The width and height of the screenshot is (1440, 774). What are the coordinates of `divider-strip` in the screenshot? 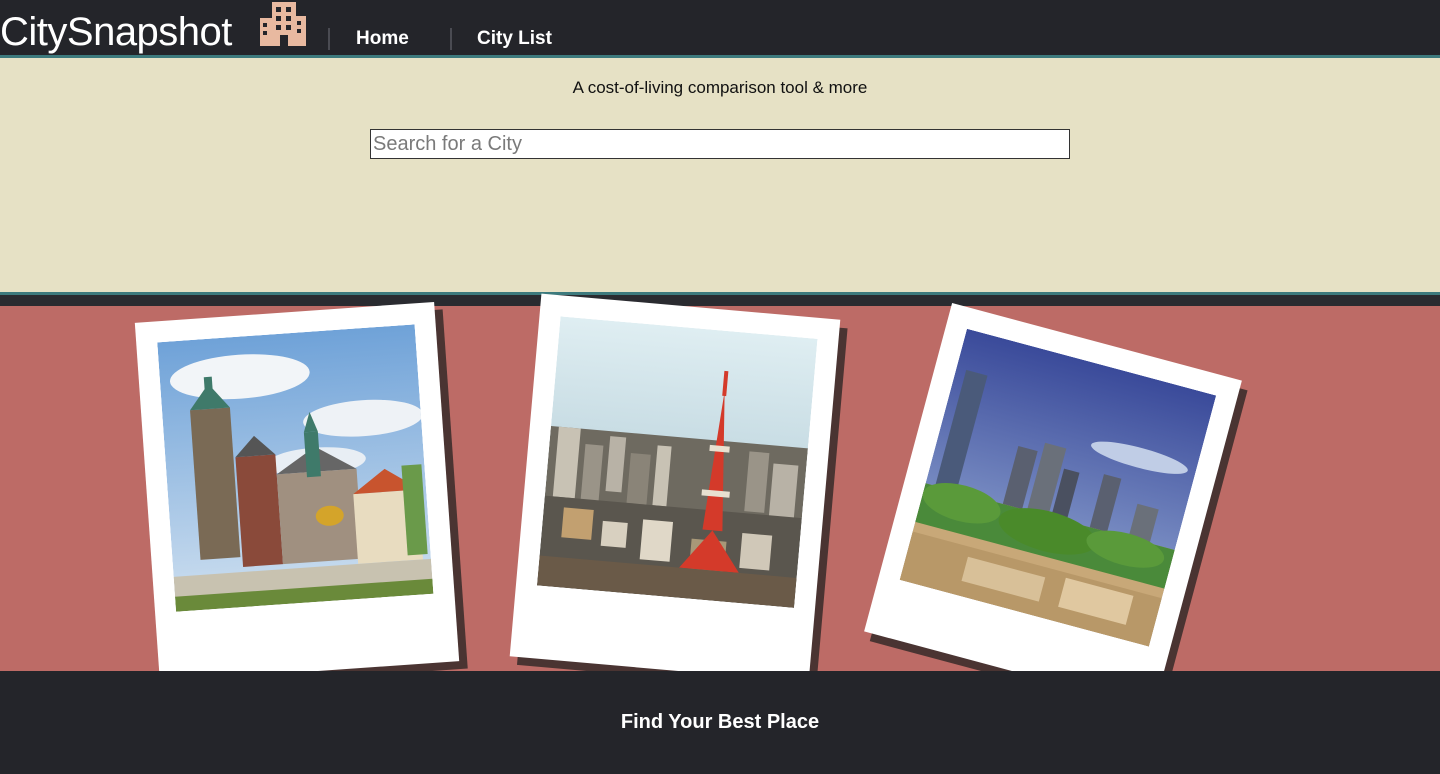 It's located at (720, 300).